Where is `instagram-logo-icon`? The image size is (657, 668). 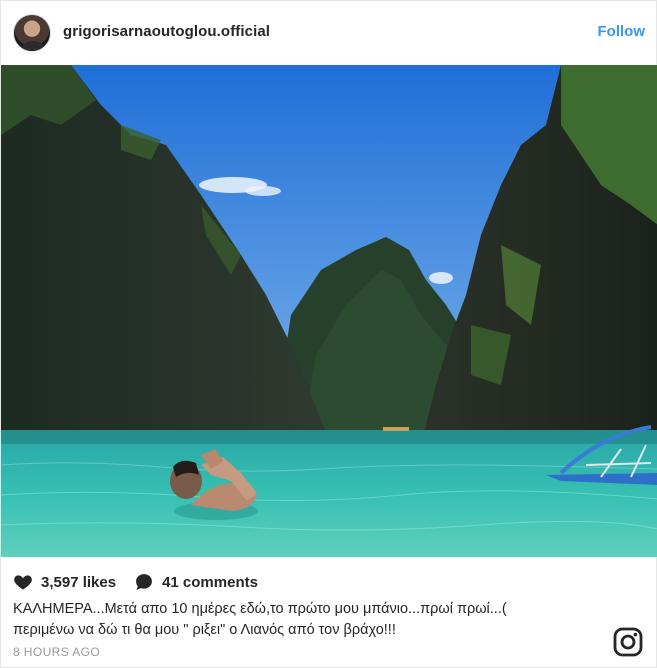 instagram-logo-icon is located at coordinates (628, 642).